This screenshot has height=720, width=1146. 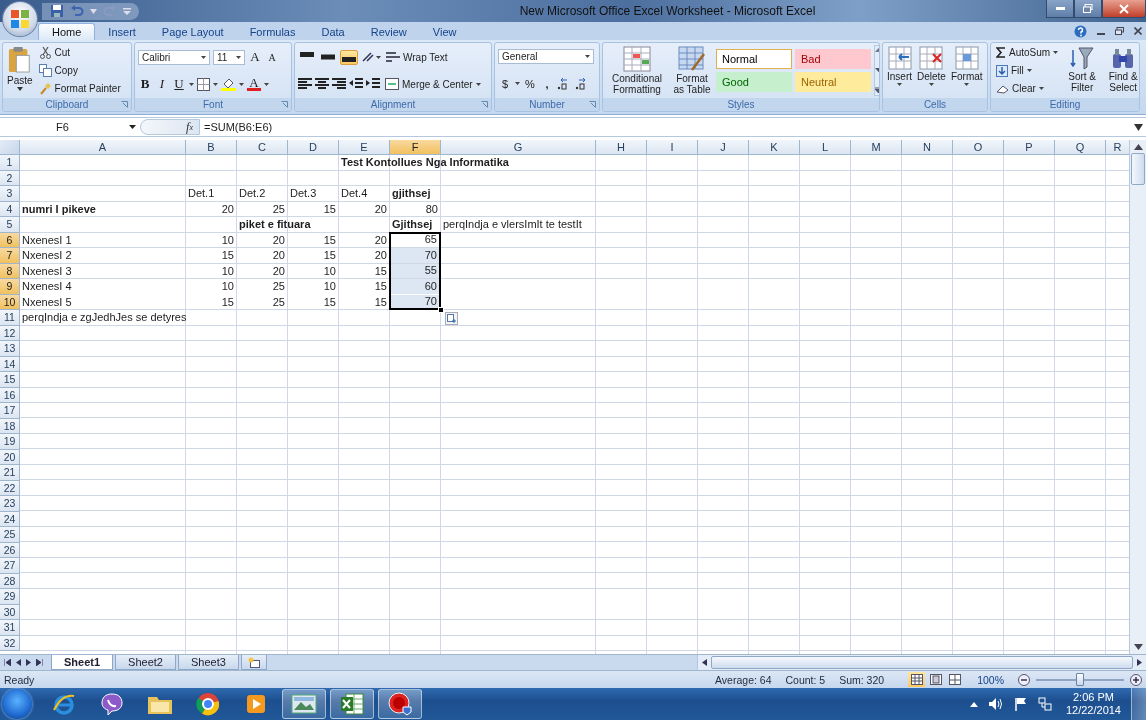 What do you see at coordinates (723, 147) in the screenshot?
I see `column-header: J` at bounding box center [723, 147].